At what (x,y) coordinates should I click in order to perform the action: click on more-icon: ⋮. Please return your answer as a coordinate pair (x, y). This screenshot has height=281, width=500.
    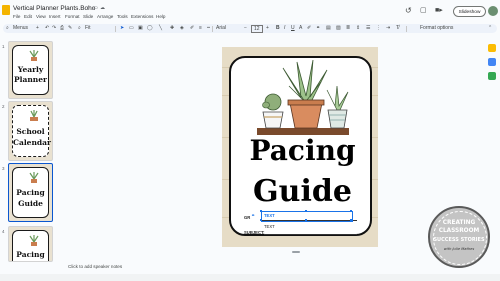
    Looking at the image, I should click on (378, 28).